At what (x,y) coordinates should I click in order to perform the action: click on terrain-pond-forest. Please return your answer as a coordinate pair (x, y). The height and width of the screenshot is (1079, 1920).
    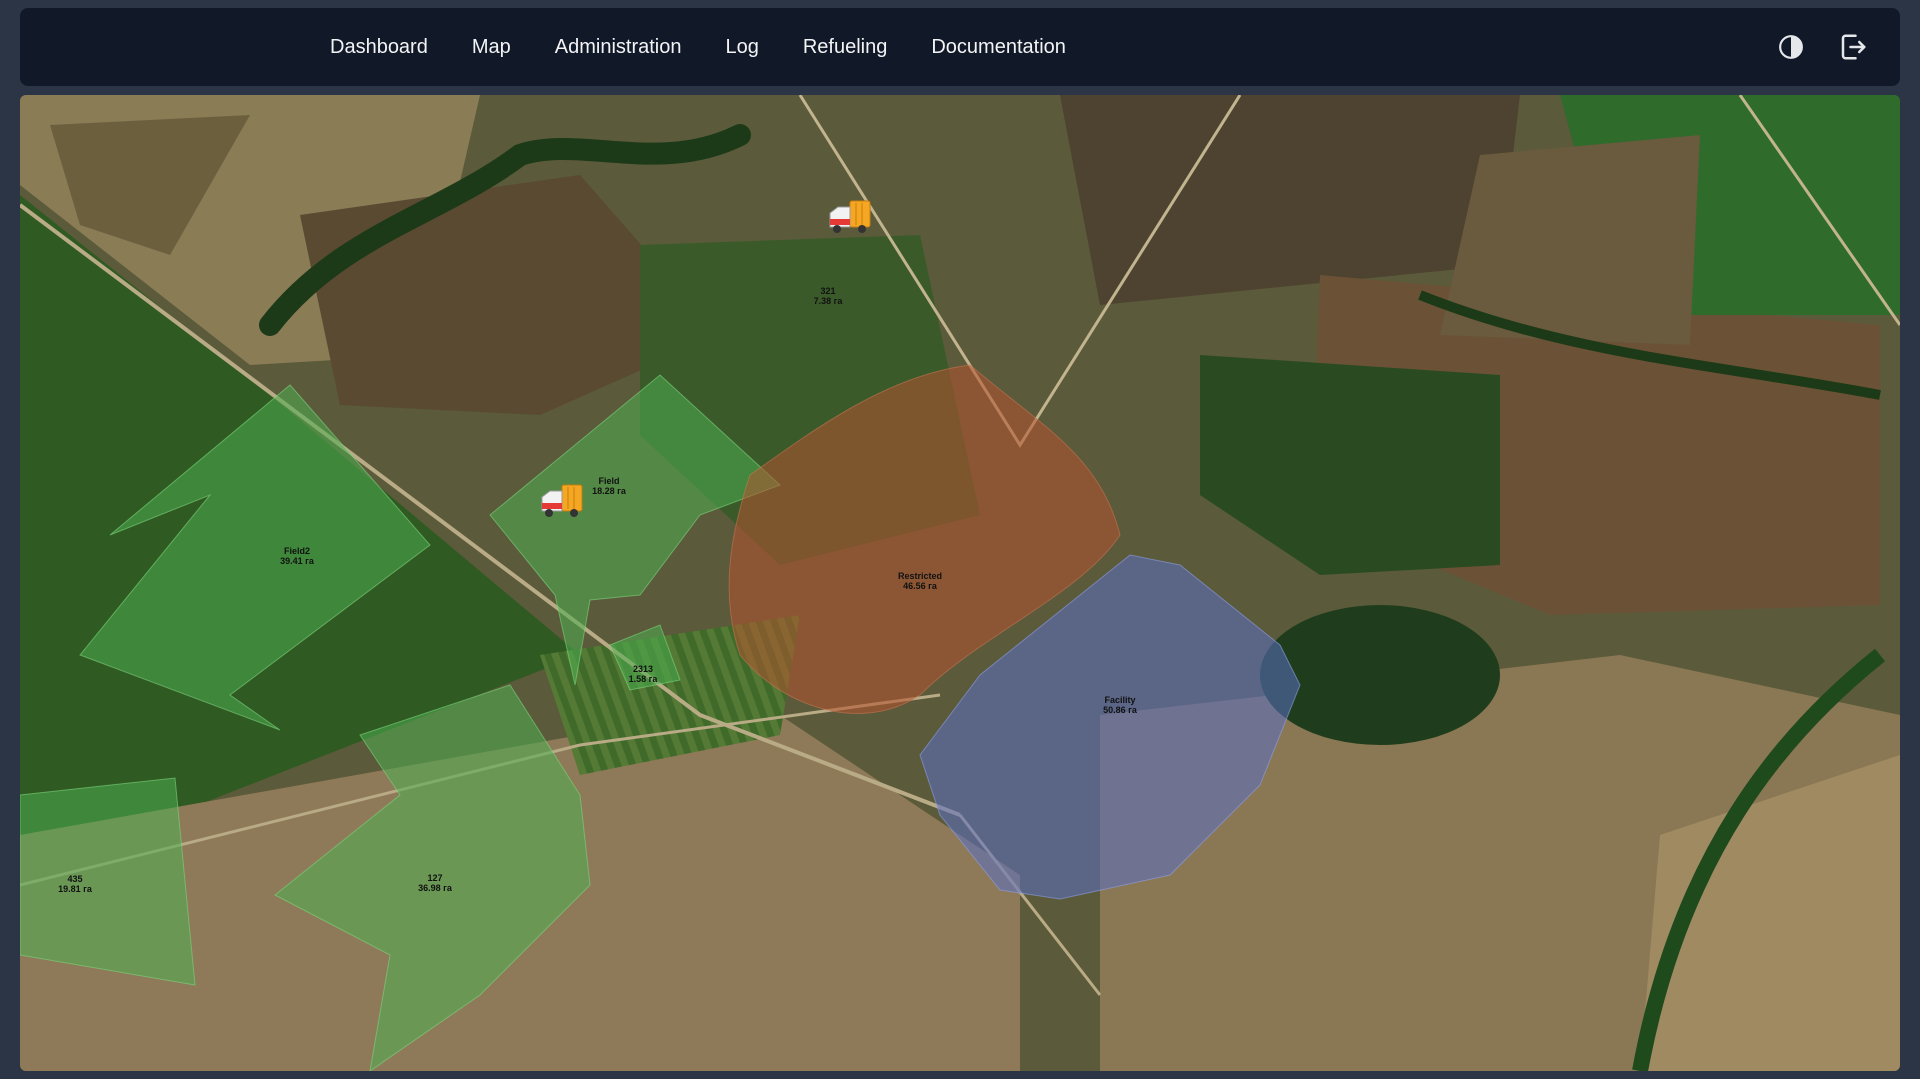
    Looking at the image, I should click on (1380, 675).